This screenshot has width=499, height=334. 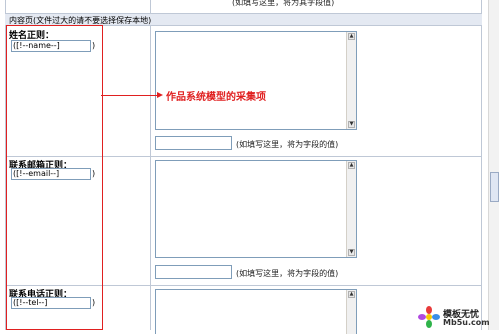 I want to click on email-default-input, so click(x=193, y=272).